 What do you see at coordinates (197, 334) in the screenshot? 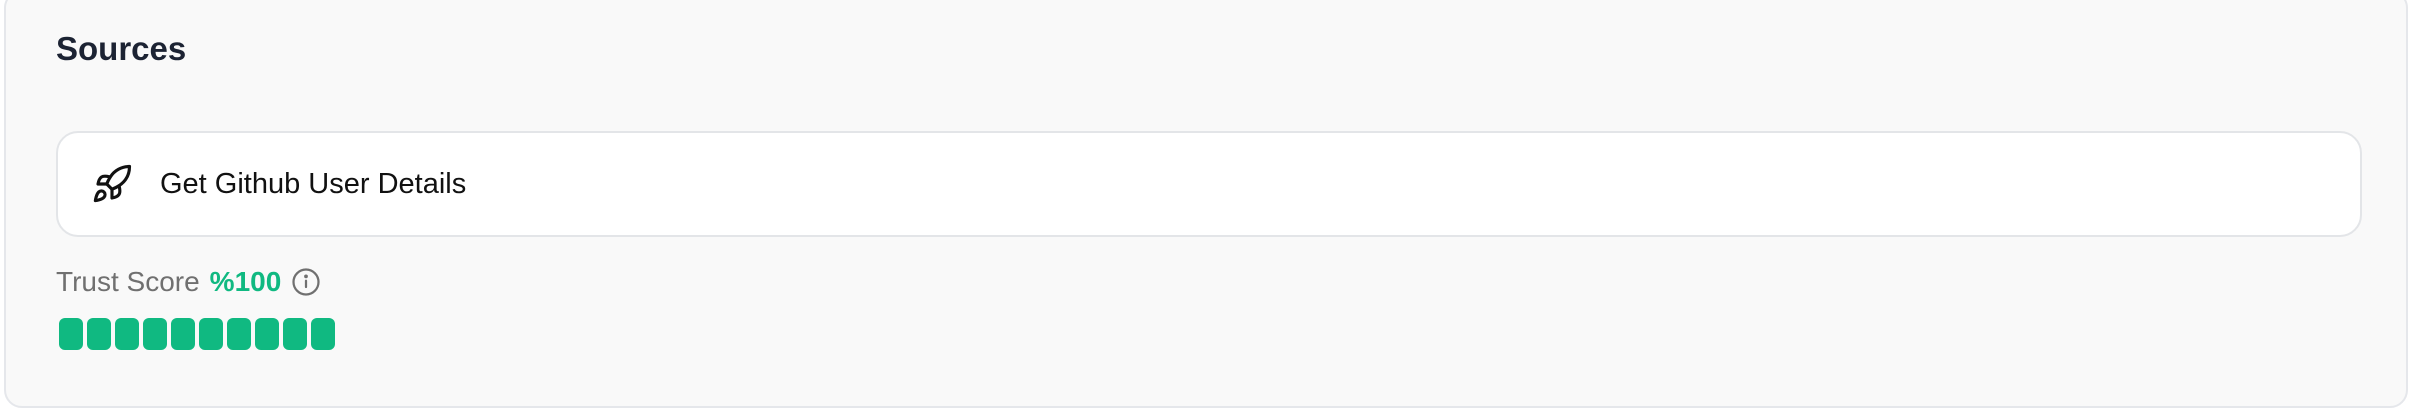
I see `trust-score-meter` at bounding box center [197, 334].